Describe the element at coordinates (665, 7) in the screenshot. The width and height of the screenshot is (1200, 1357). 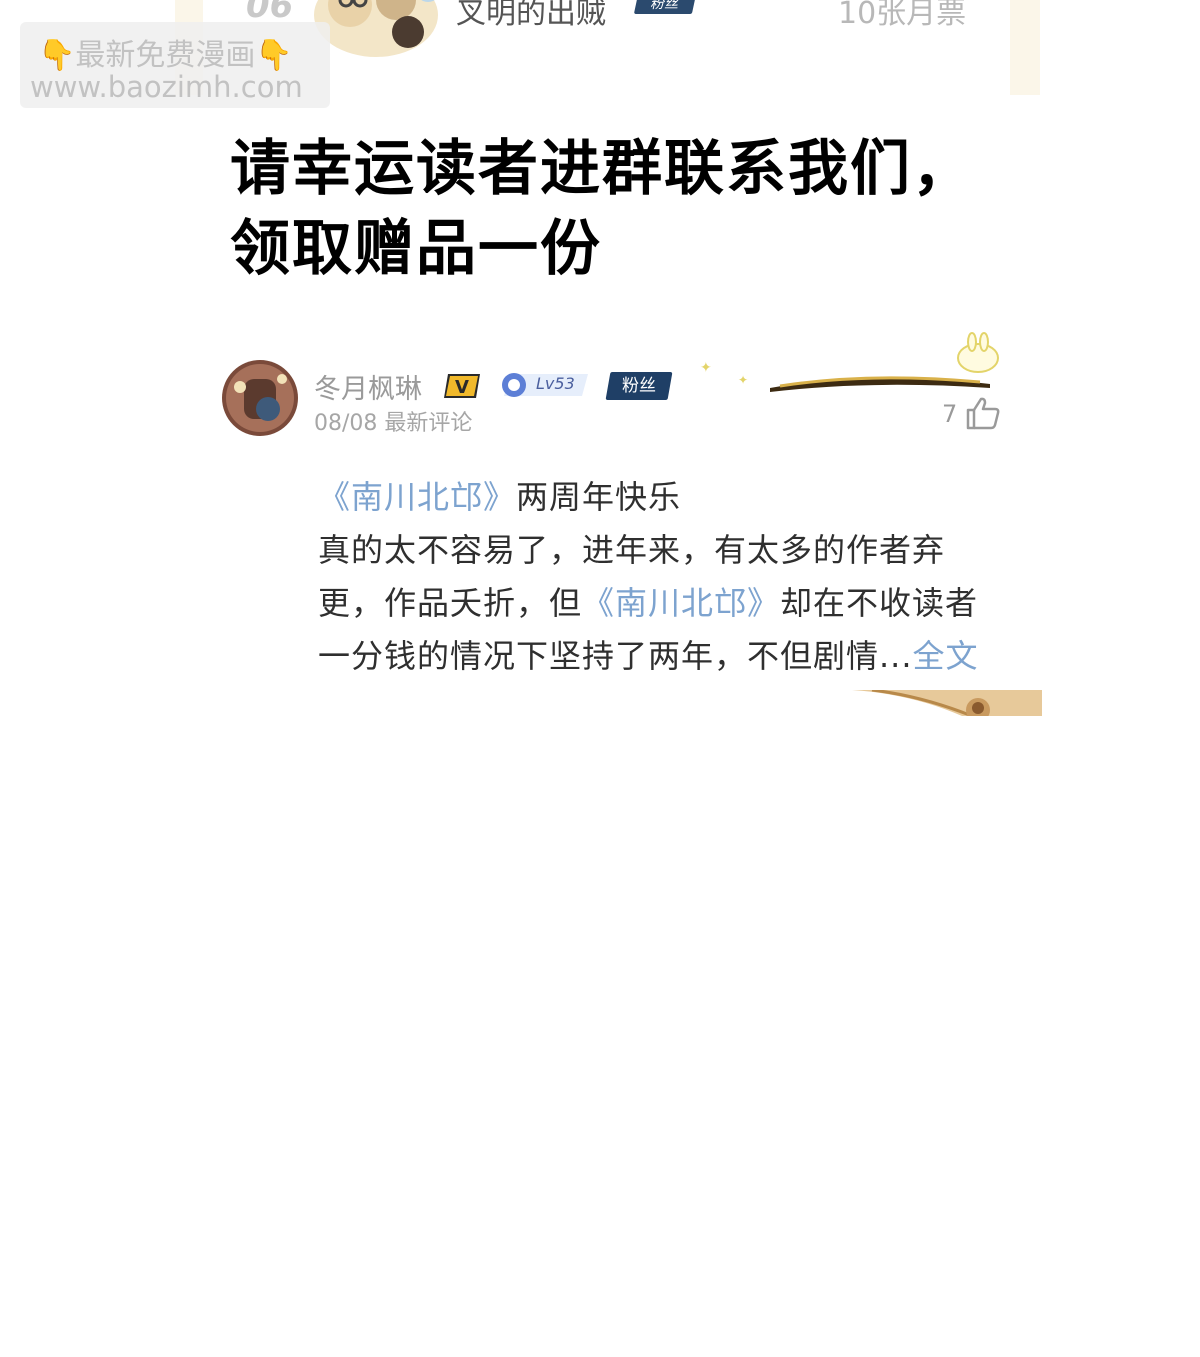
I see `rank-fan-badge: 粉丝` at that location.